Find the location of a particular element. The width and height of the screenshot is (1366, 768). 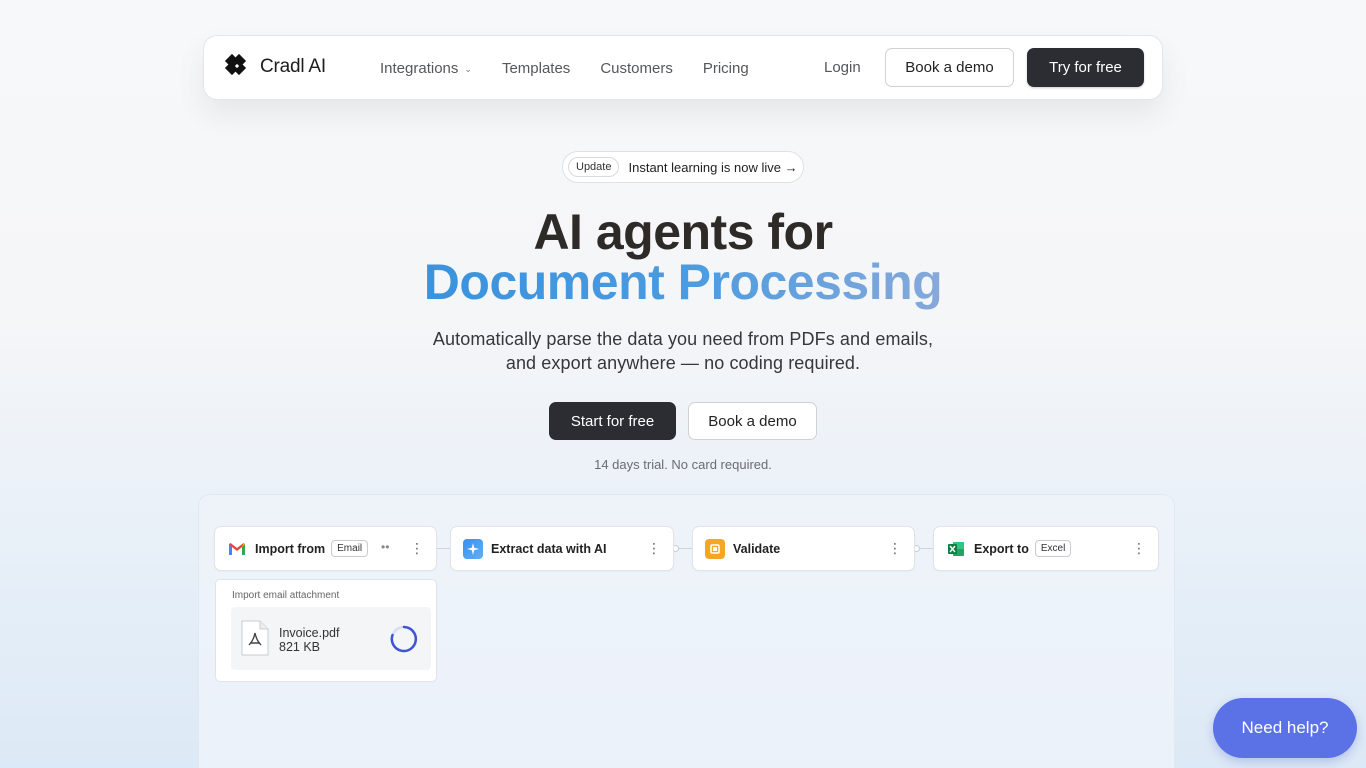

excel-icon is located at coordinates (956, 549).